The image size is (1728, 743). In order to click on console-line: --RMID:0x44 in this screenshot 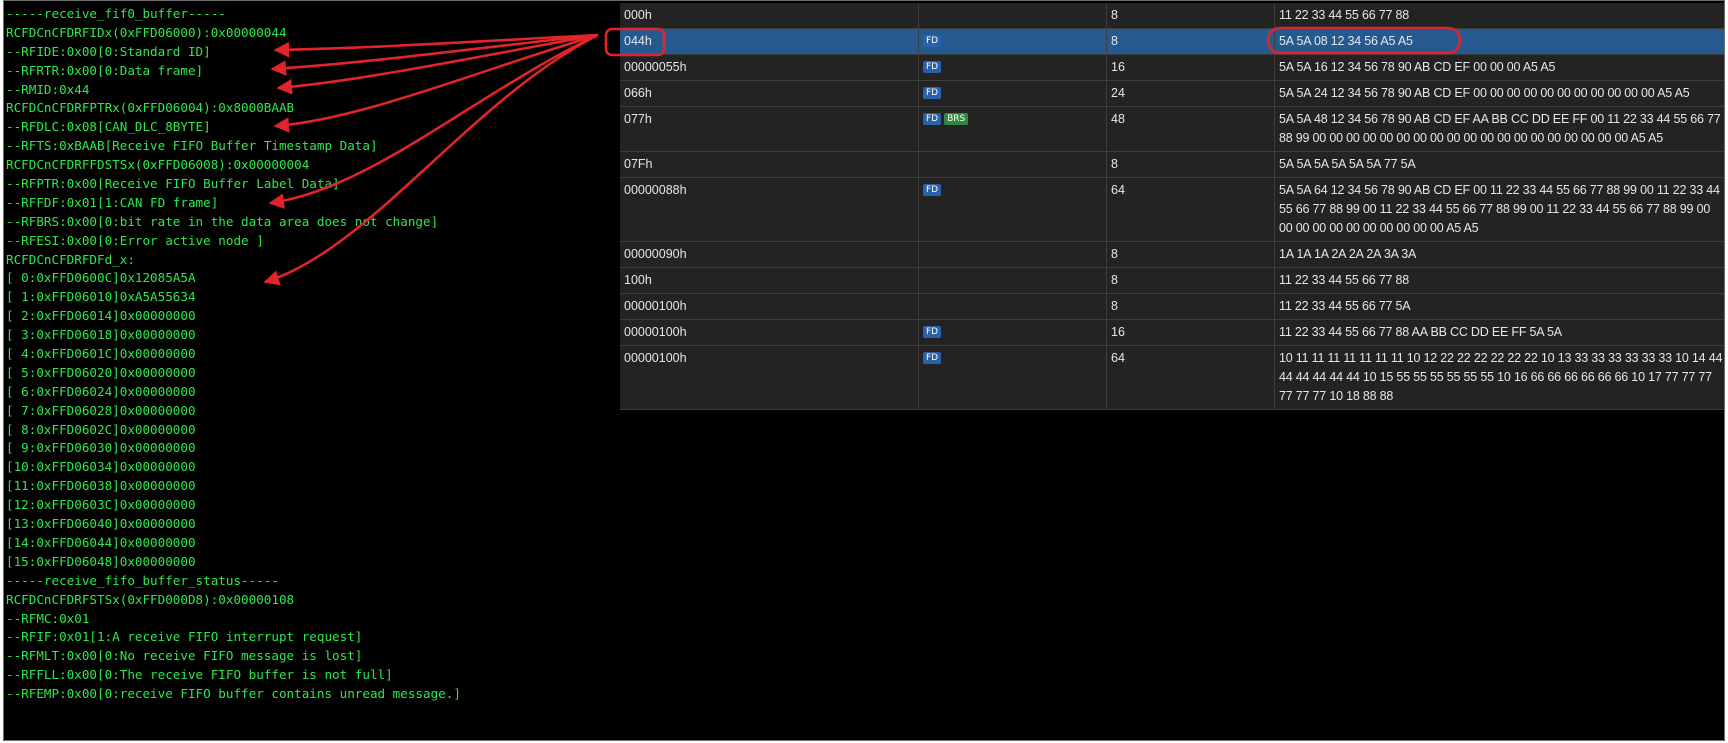, I will do `click(48, 89)`.